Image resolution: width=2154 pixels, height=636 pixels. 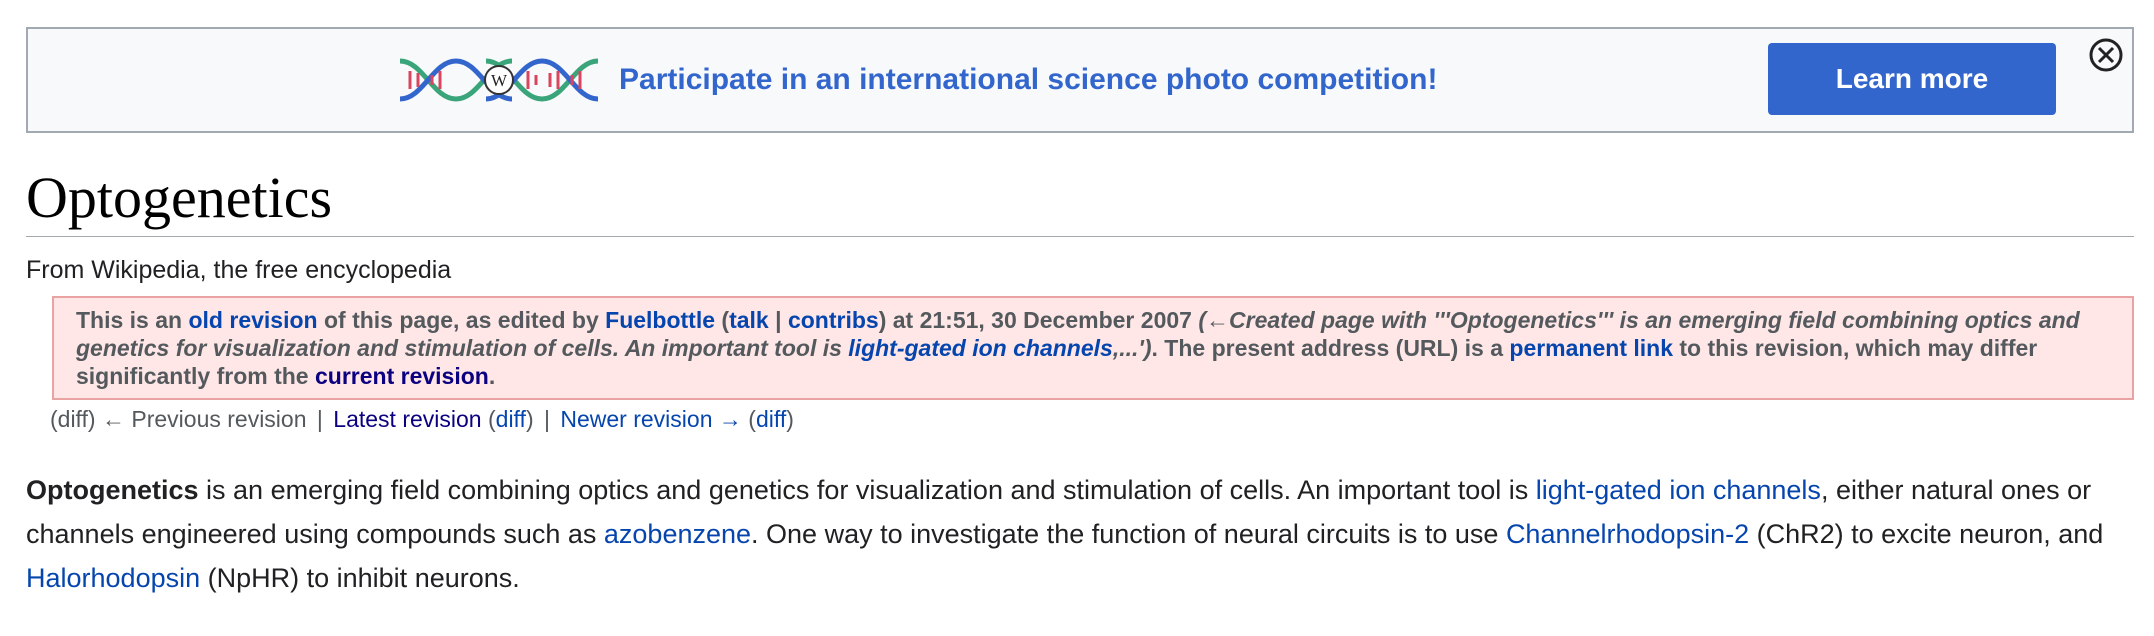 What do you see at coordinates (511, 419) in the screenshot?
I see `latest-diff-link: diff` at bounding box center [511, 419].